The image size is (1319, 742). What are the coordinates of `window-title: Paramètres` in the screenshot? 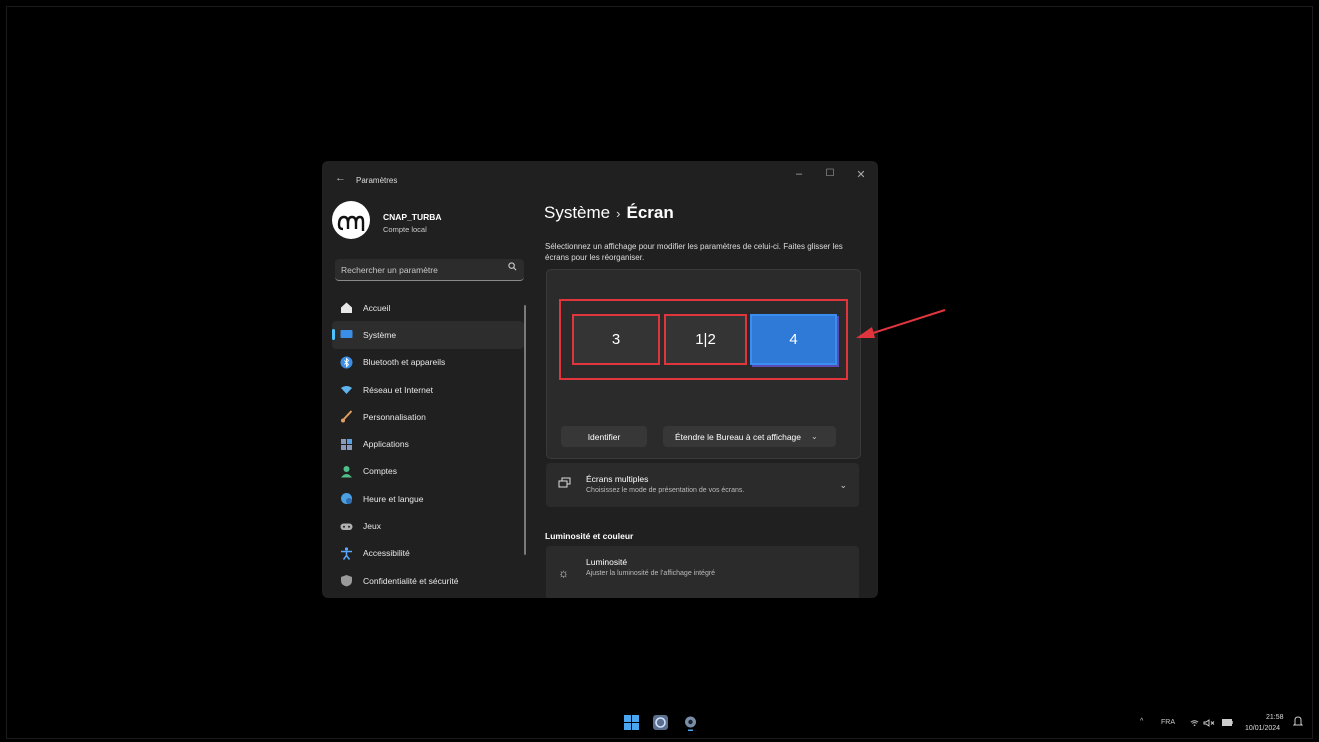 It's located at (377, 180).